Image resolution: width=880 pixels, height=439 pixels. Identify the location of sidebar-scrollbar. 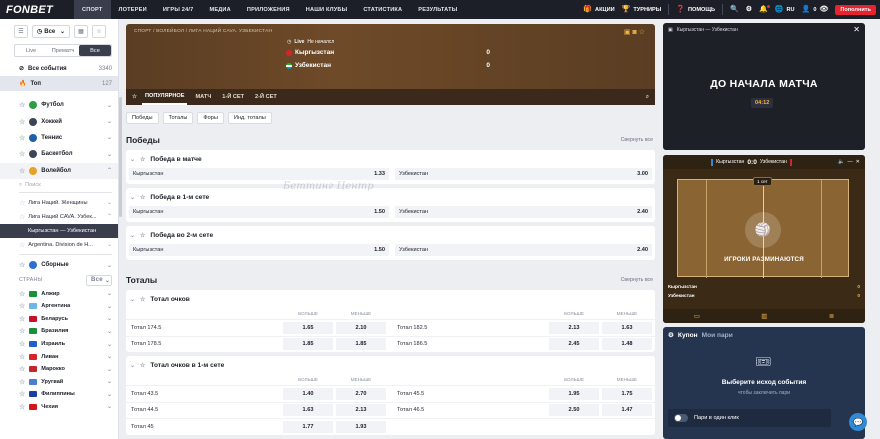
(120, 157).